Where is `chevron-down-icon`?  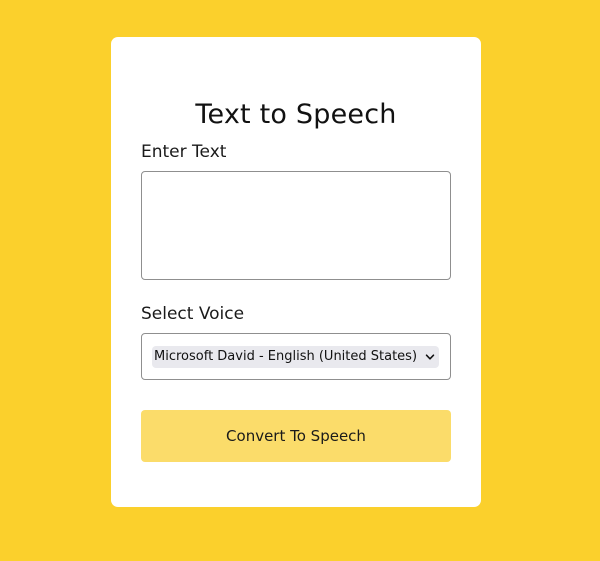
chevron-down-icon is located at coordinates (430, 357).